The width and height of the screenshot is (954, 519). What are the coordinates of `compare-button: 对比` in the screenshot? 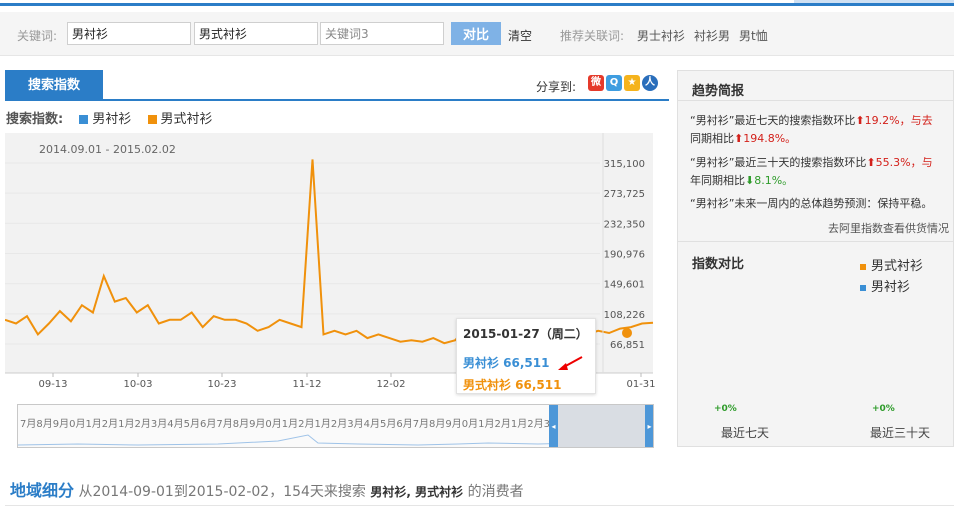 It's located at (476, 33).